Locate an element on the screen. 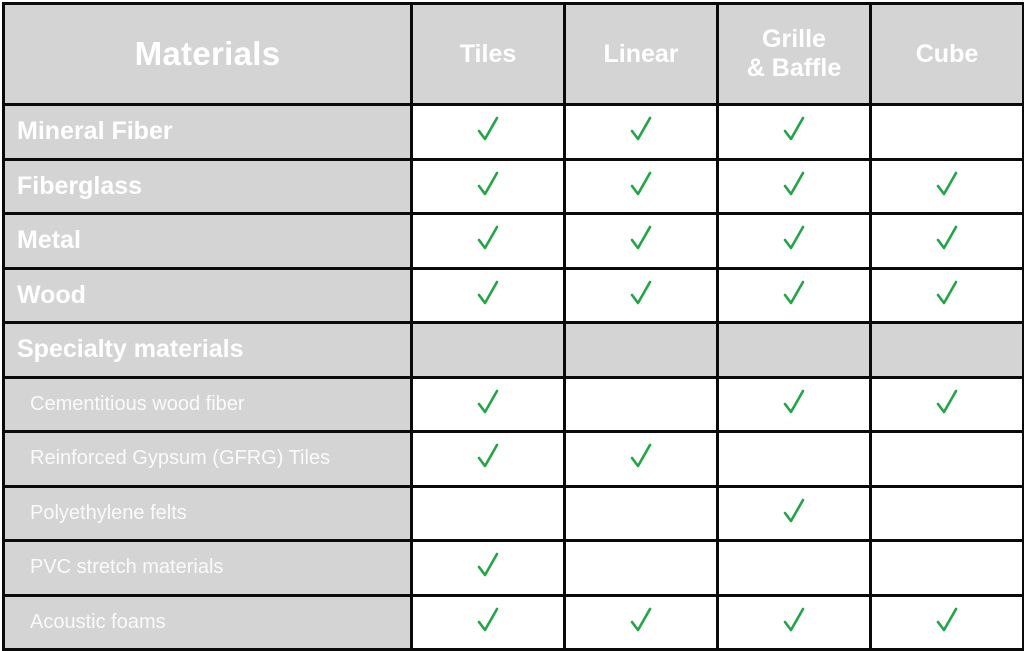 The image size is (1024, 651). header-linear: Linear is located at coordinates (641, 54).